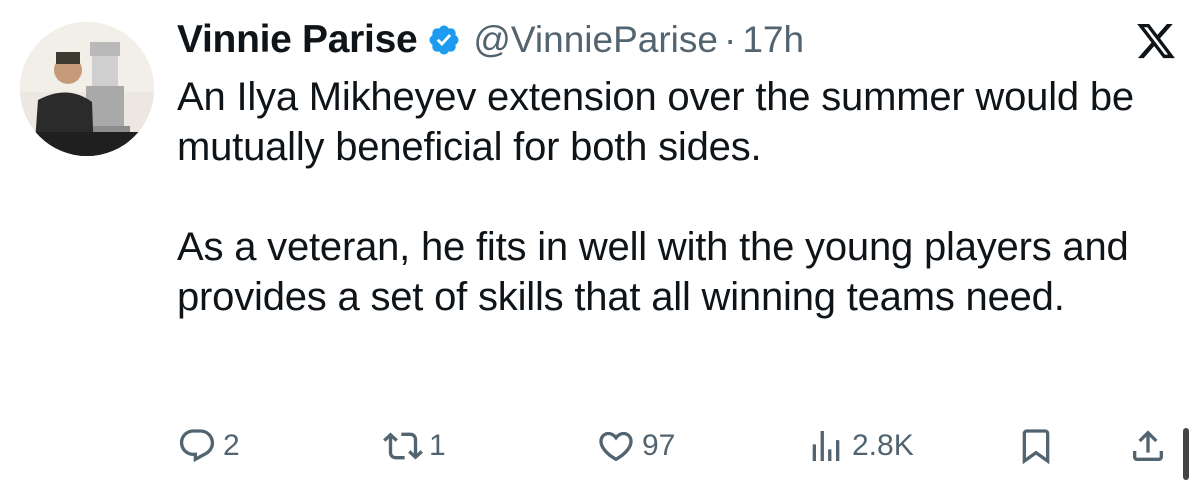 Image resolution: width=1199 pixels, height=500 pixels. I want to click on action-bar: 2 1 97 2.8K, so click(599, 446).